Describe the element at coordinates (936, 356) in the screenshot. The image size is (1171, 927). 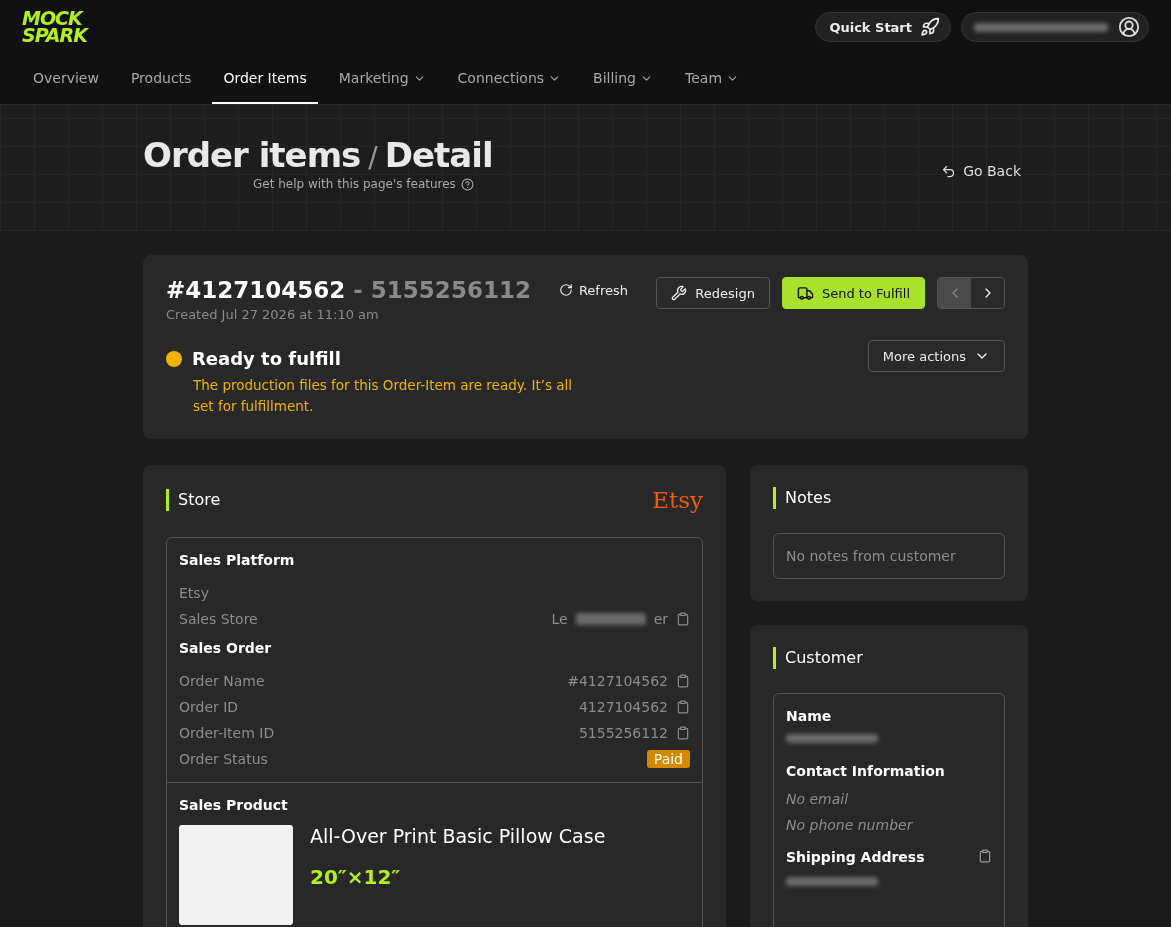
I see `more-actions-button: More actions` at that location.